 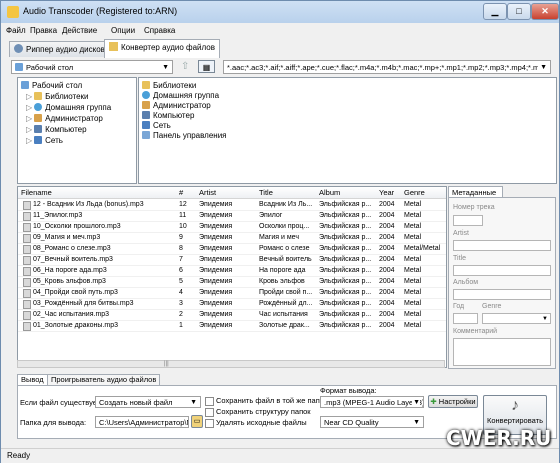 What do you see at coordinates (146, 125) in the screenshot?
I see `network-icon` at bounding box center [146, 125].